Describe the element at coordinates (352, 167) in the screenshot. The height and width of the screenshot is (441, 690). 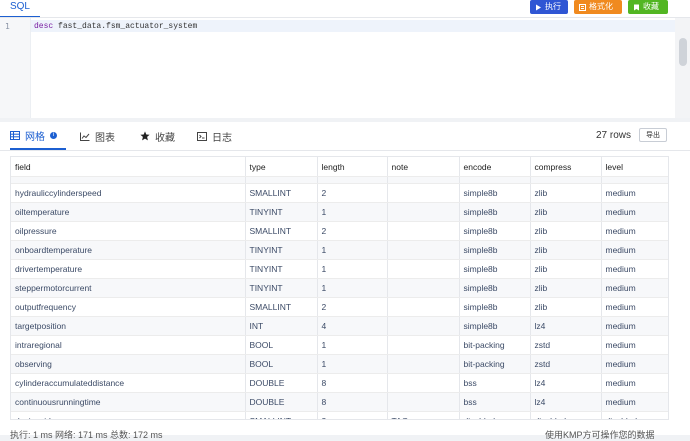
I see `column-header: length` at that location.